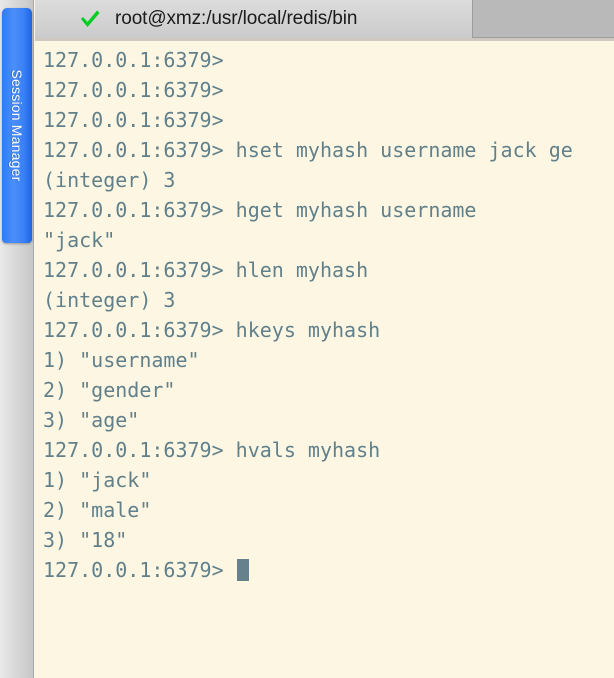 The width and height of the screenshot is (614, 678). Describe the element at coordinates (236, 18) in the screenshot. I see `tab-title: root@xmz:/usr/local/redis/bin` at that location.